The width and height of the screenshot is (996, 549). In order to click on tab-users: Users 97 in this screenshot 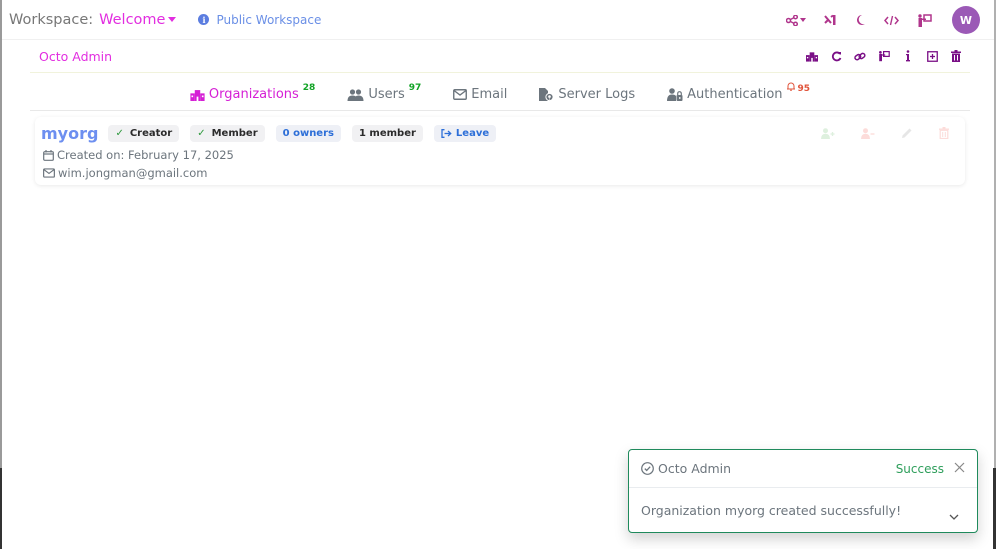, I will do `click(384, 92)`.